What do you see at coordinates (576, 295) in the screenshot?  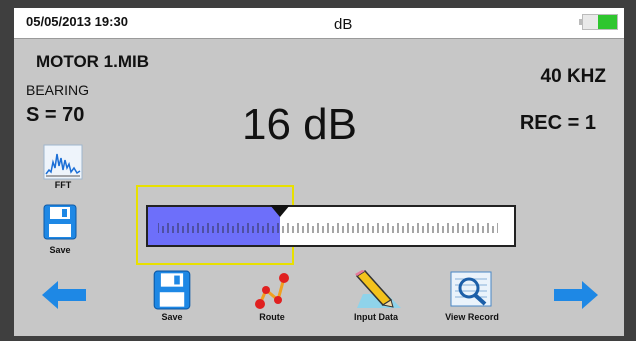 I see `arrow-right-icon` at bounding box center [576, 295].